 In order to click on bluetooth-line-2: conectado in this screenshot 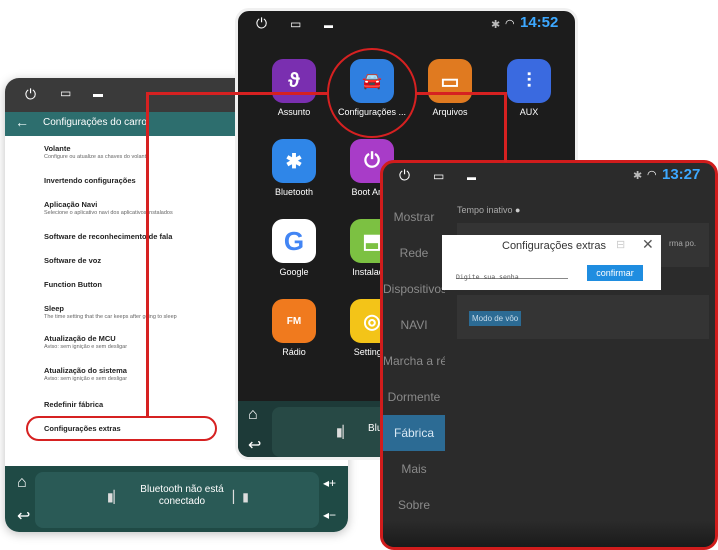, I will do `click(182, 501)`.